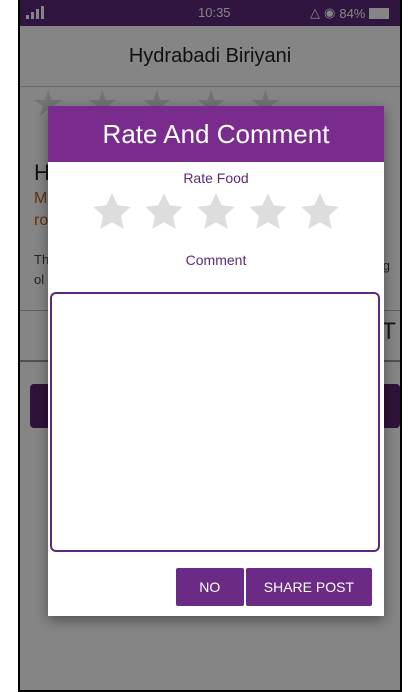 The height and width of the screenshot is (692, 408). Describe the element at coordinates (216, 178) in the screenshot. I see `rate-food-label: Rate Food` at that location.